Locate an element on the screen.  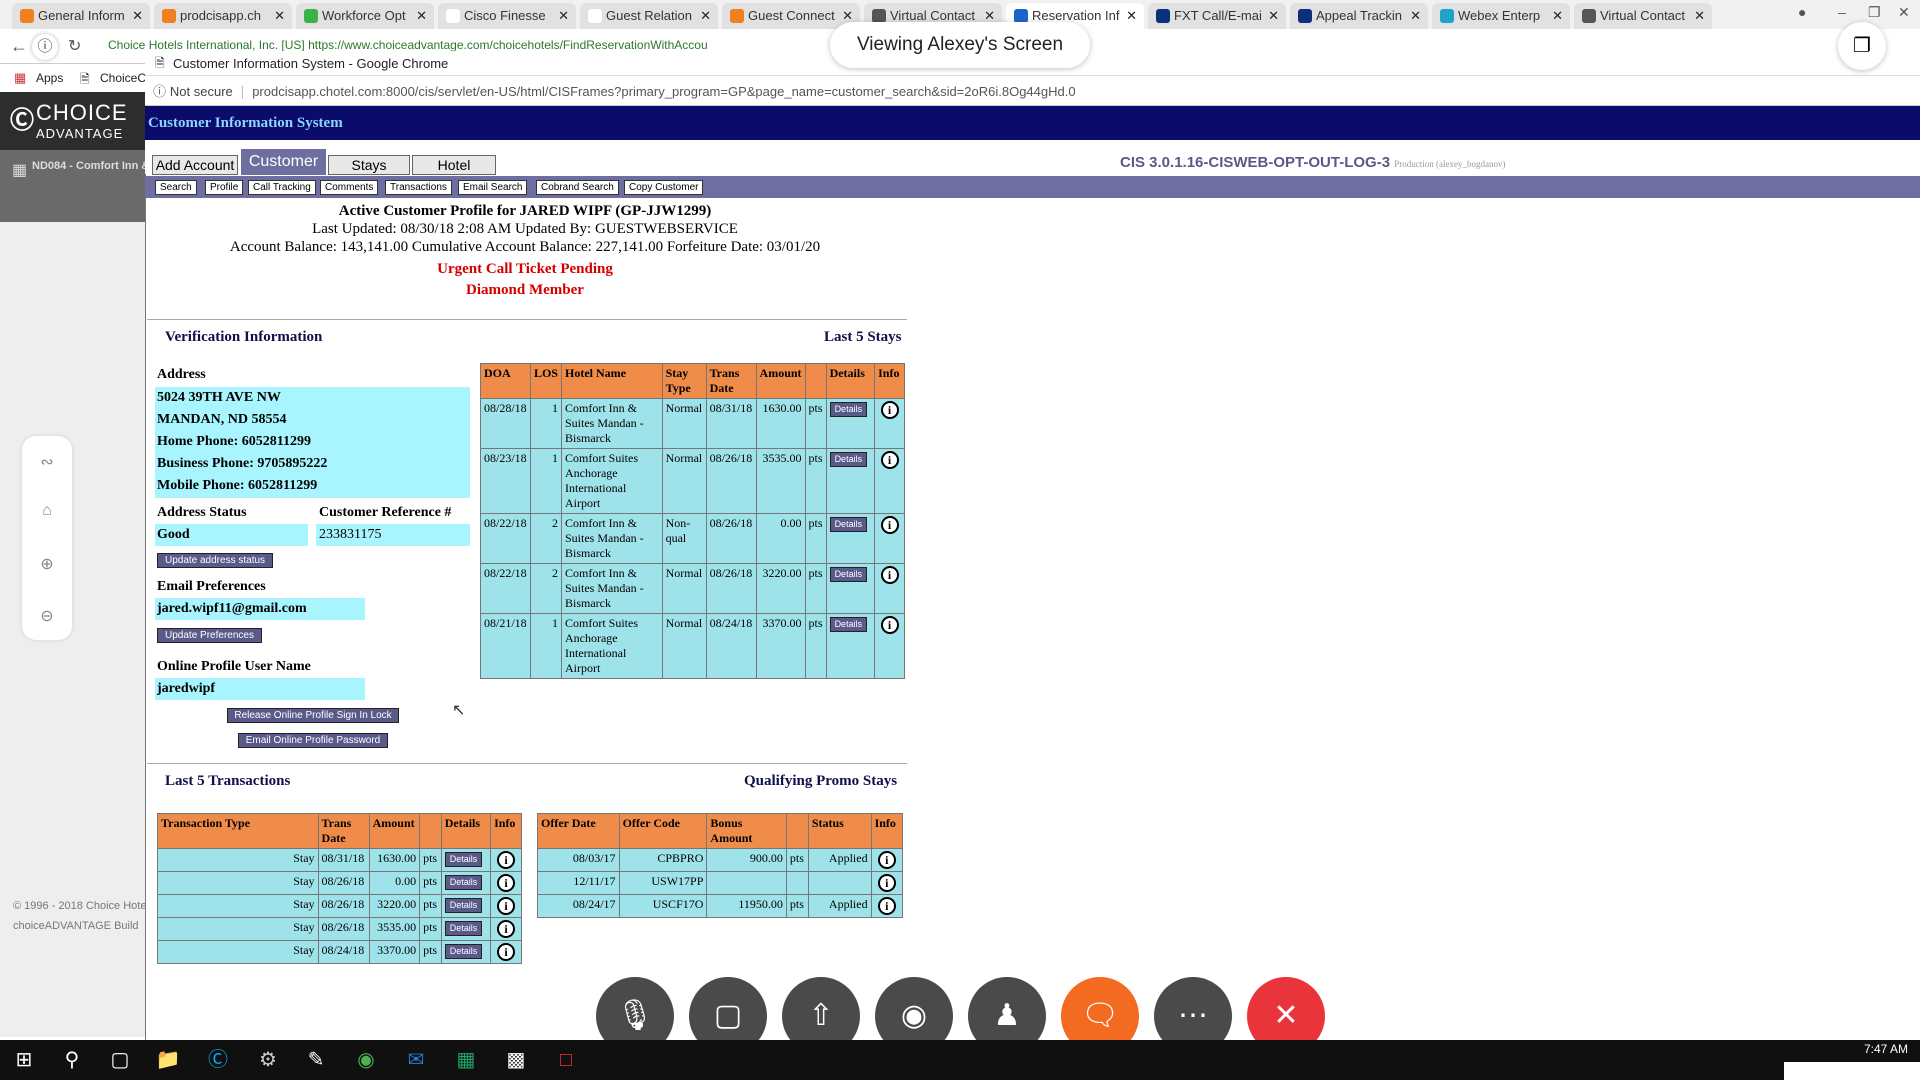
windows-start-icon: ⊞ is located at coordinates (24, 1060).